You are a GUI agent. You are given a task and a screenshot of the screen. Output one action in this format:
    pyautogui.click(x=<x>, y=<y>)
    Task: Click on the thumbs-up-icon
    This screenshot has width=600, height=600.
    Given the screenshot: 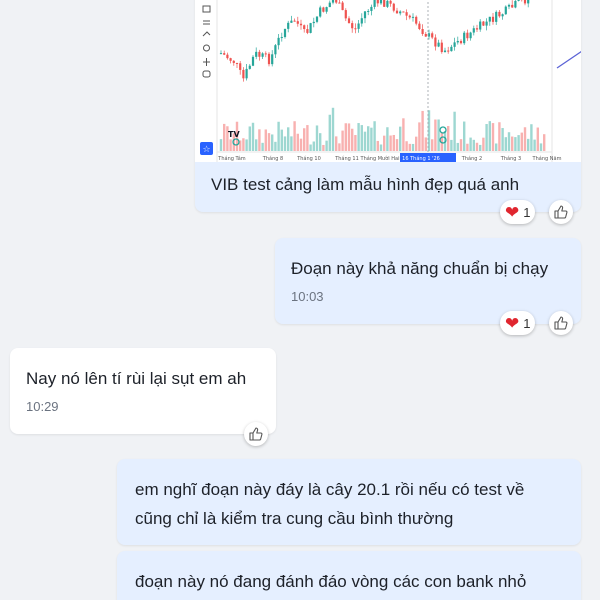 What is the action you would take?
    pyautogui.click(x=561, y=323)
    